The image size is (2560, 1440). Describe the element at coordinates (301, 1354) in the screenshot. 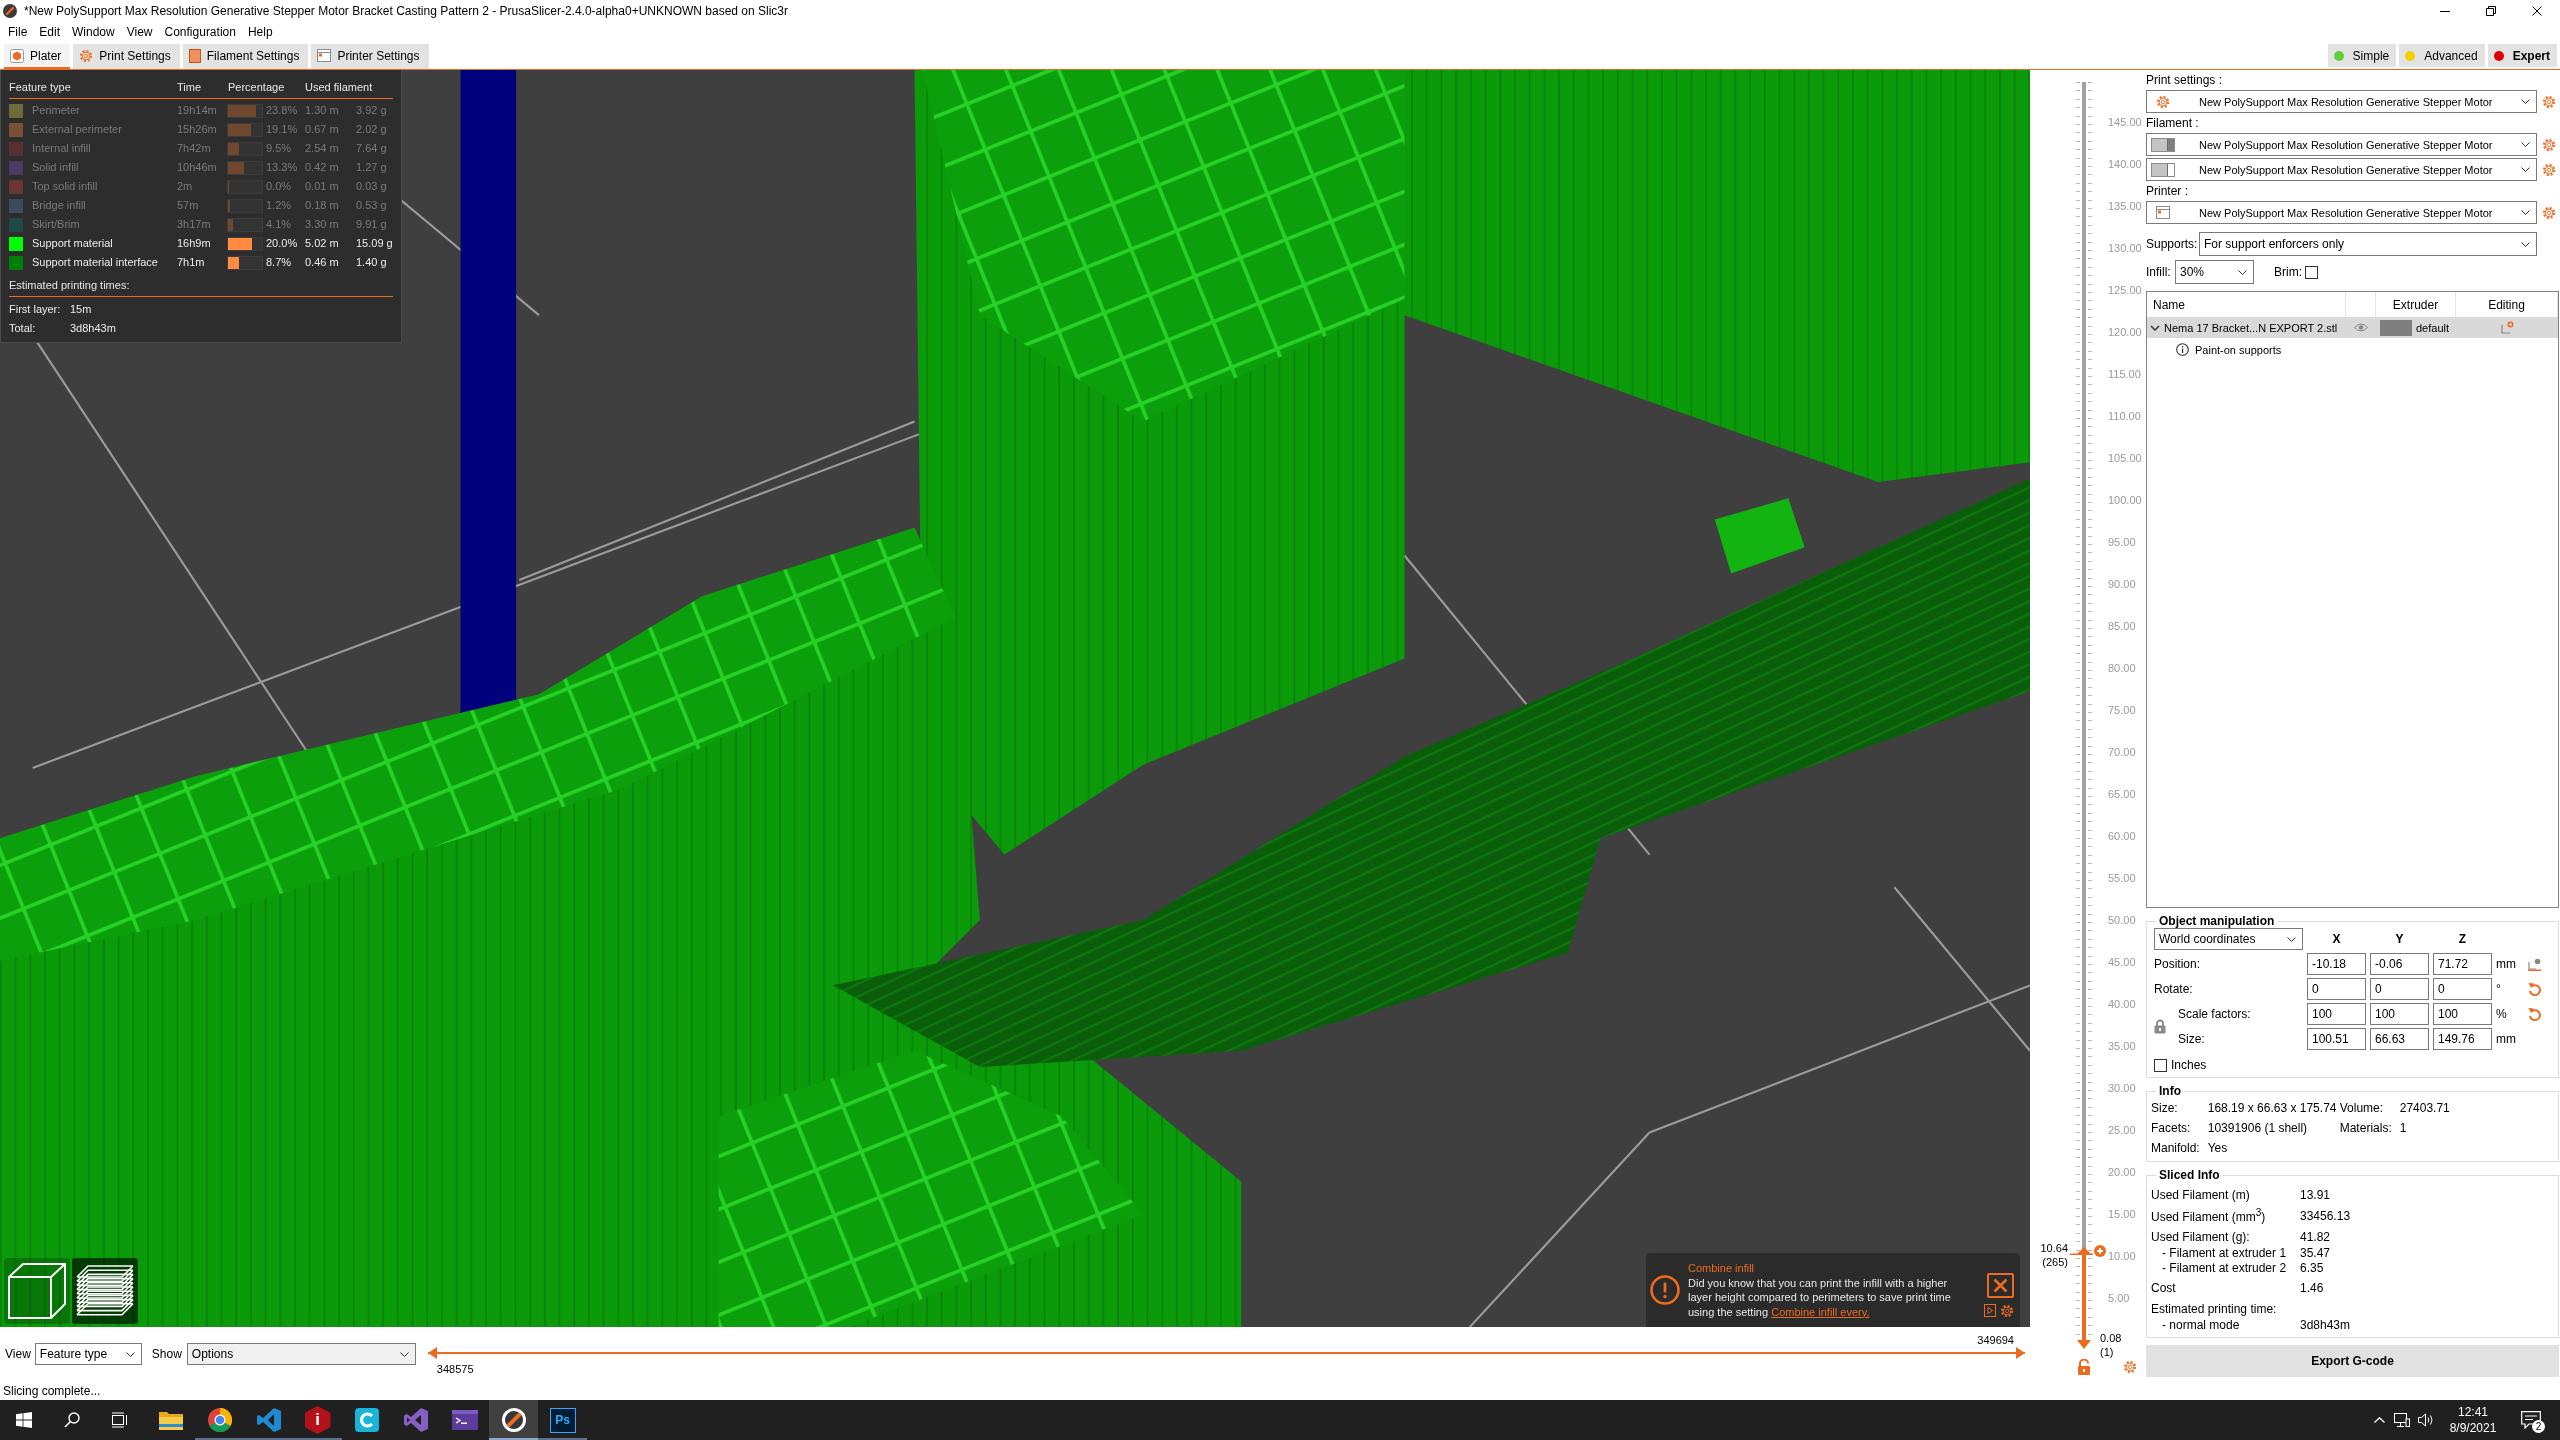

I see `show-options-dropdown: Options` at that location.